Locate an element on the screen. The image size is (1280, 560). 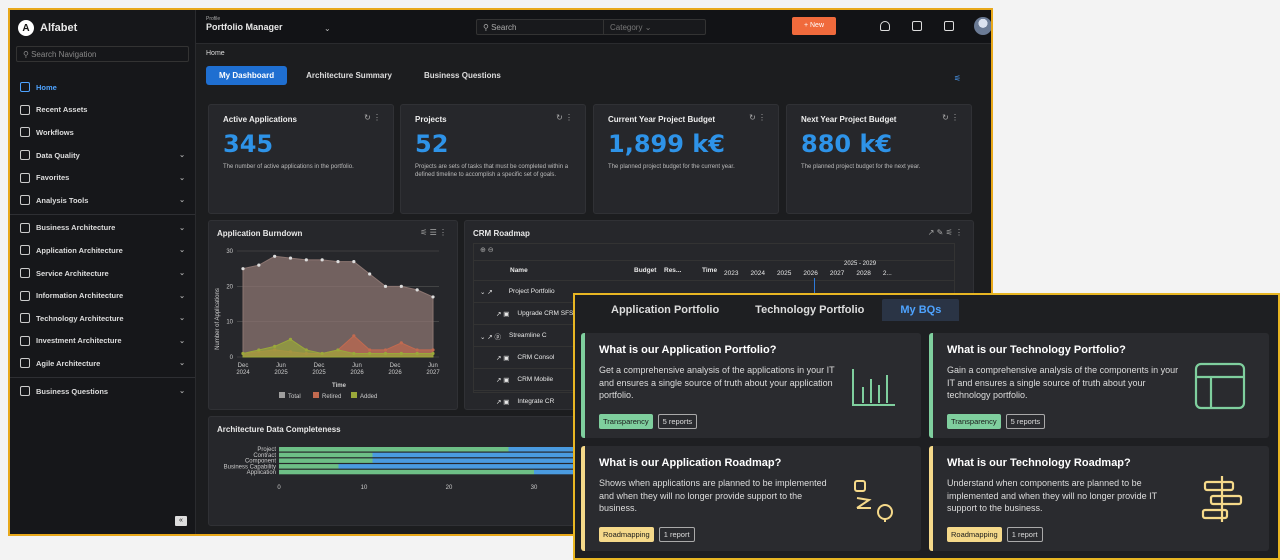
sidebar-item-favorites: Favorites ⌄ is located at coordinates (102, 177).